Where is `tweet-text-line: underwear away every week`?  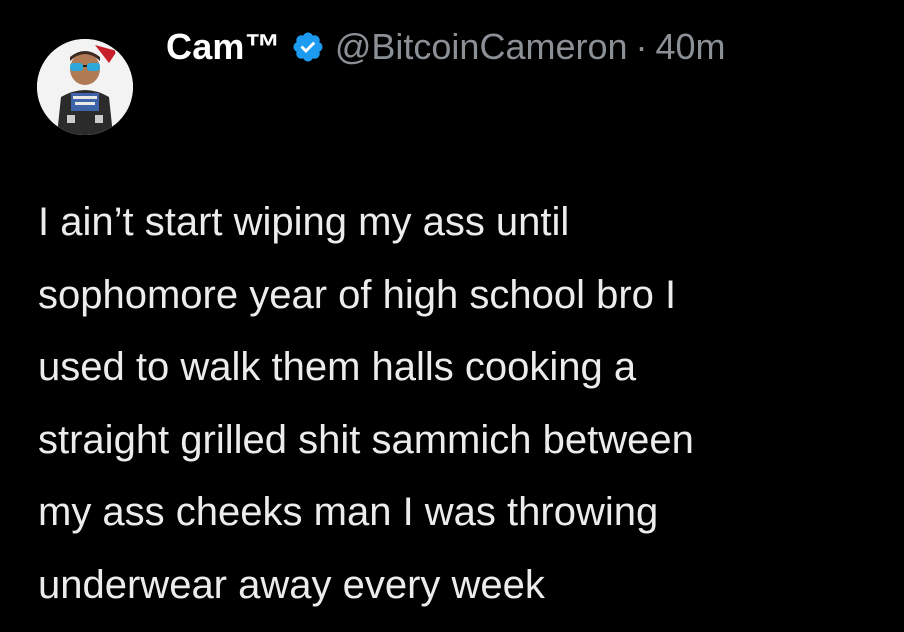
tweet-text-line: underwear away every week is located at coordinates (291, 584).